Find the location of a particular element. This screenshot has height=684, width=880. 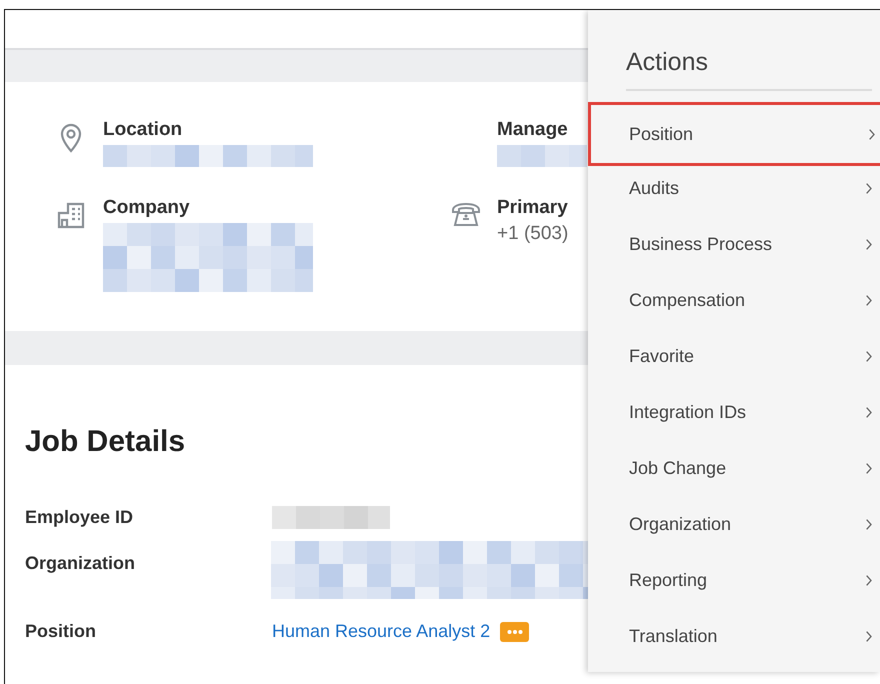

related-actions-button is located at coordinates (515, 632).